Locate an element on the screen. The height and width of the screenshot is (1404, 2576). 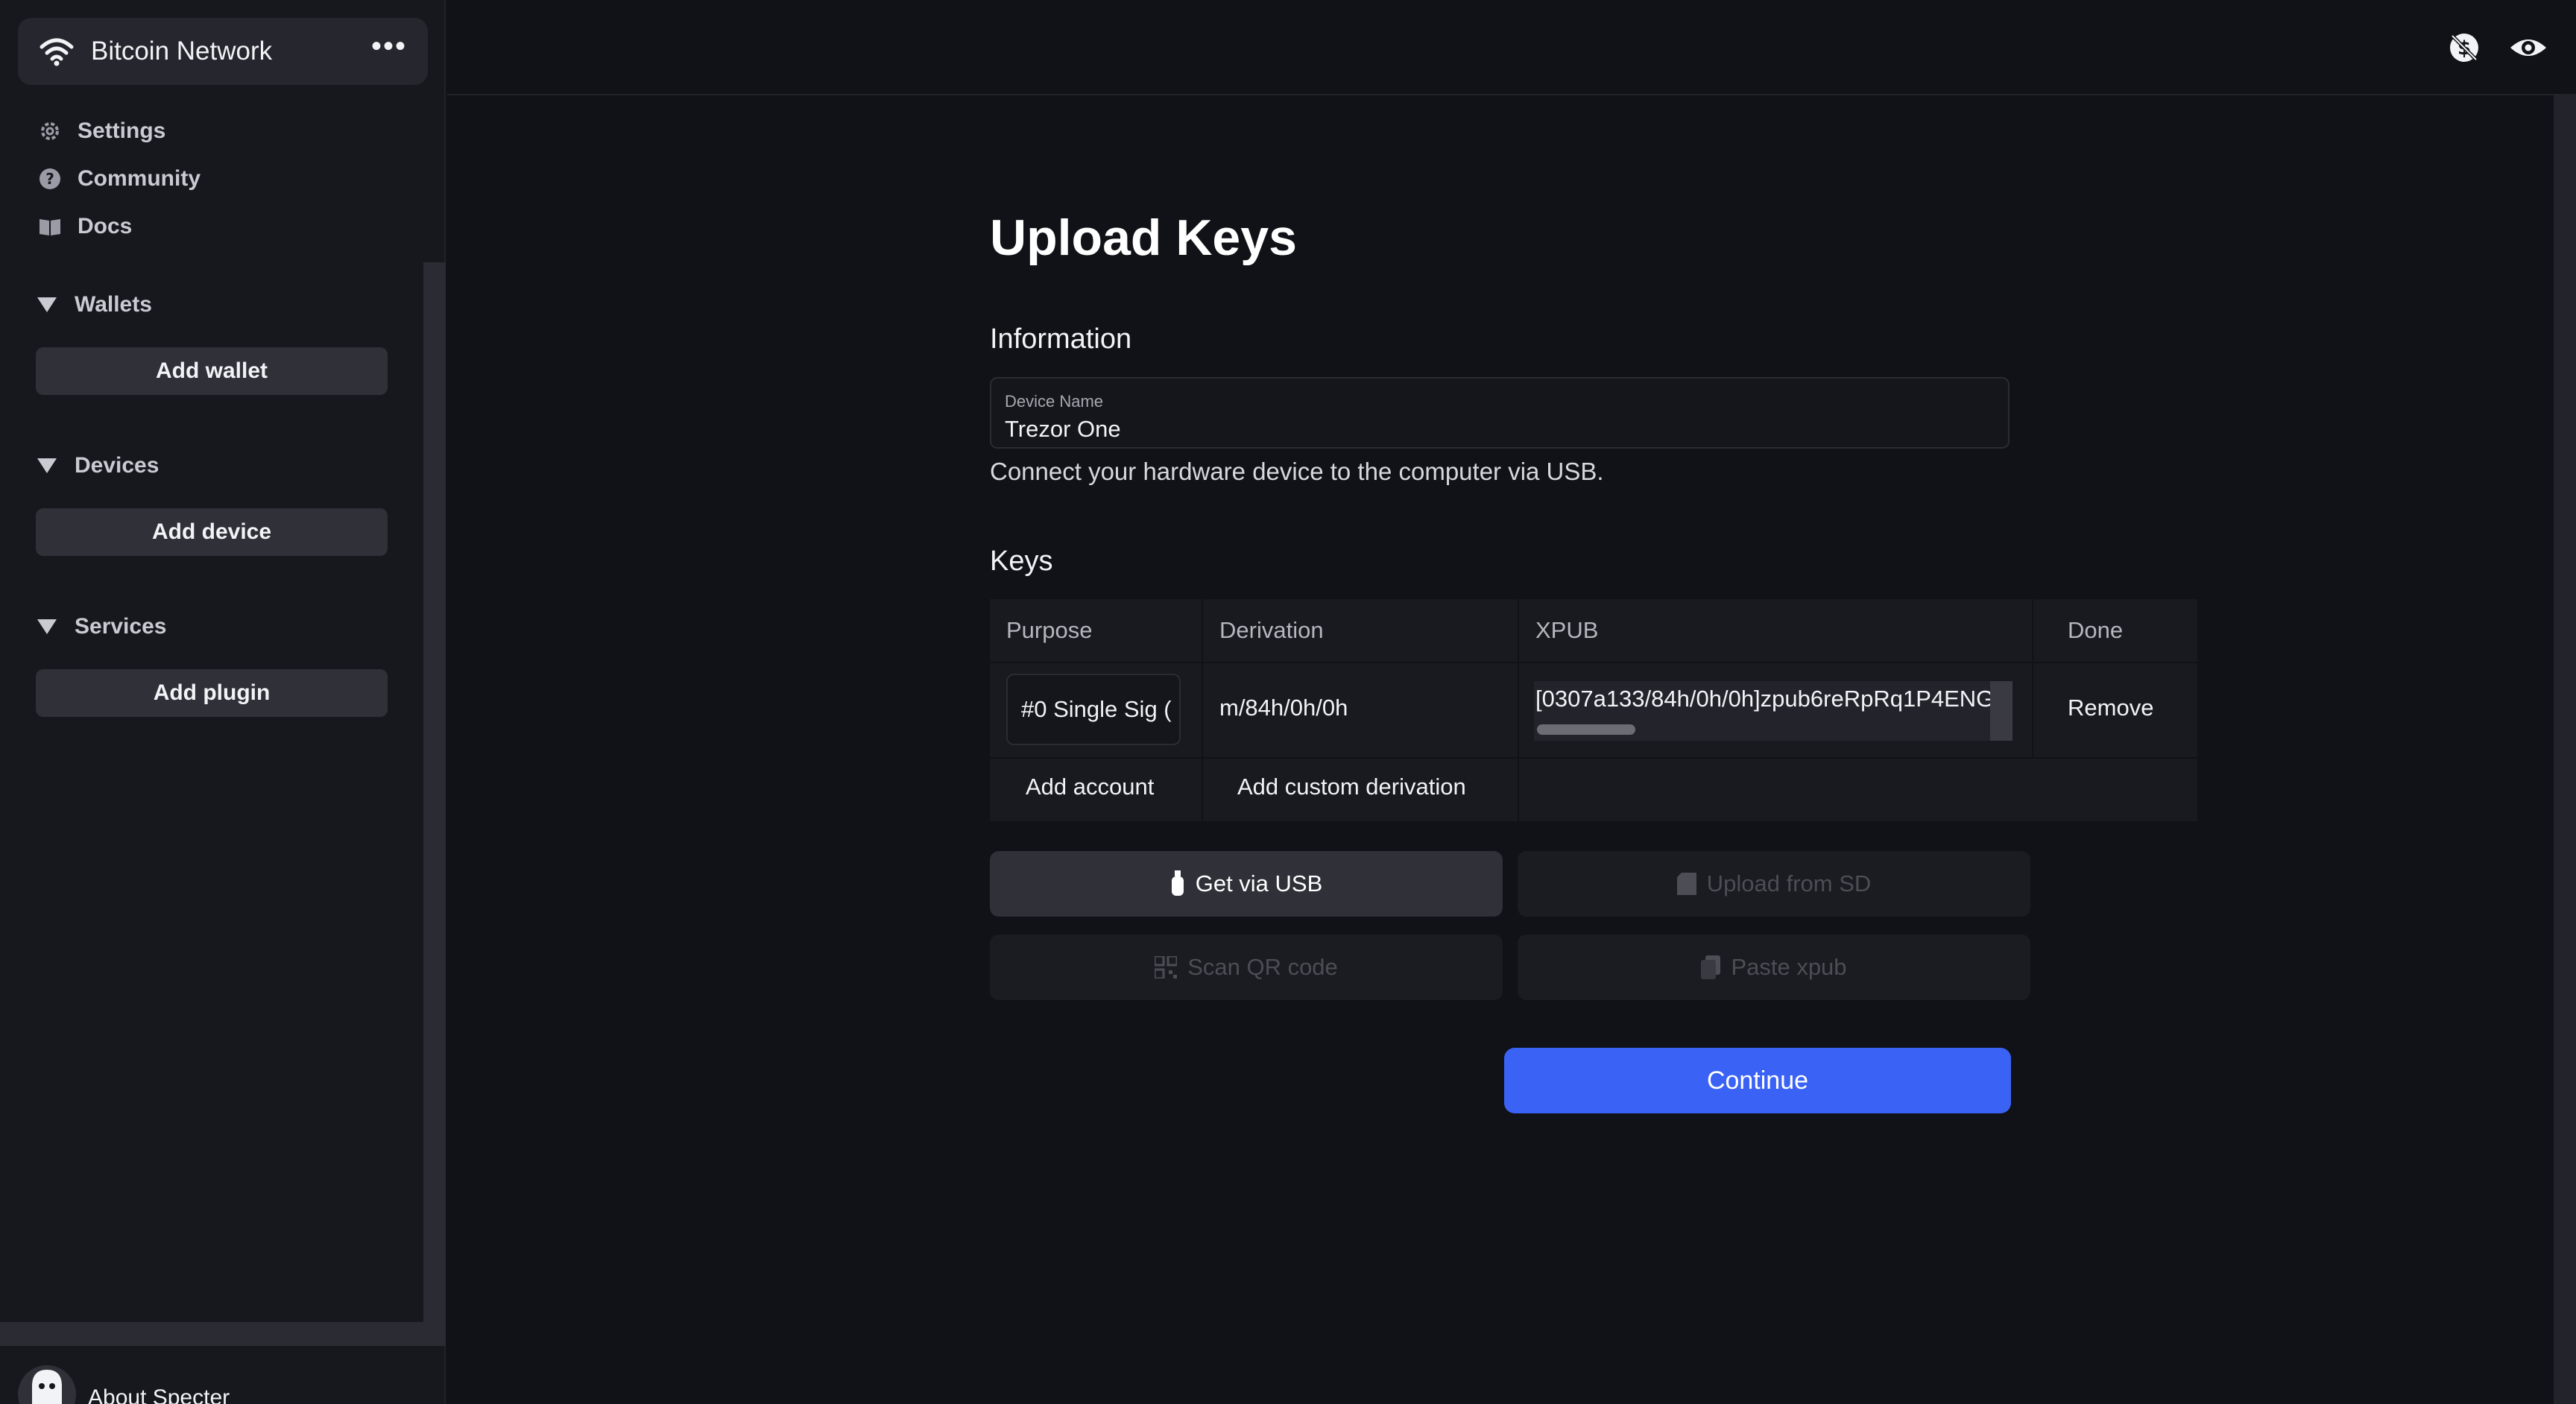
xpub-scroll-end is located at coordinates (2001, 711).